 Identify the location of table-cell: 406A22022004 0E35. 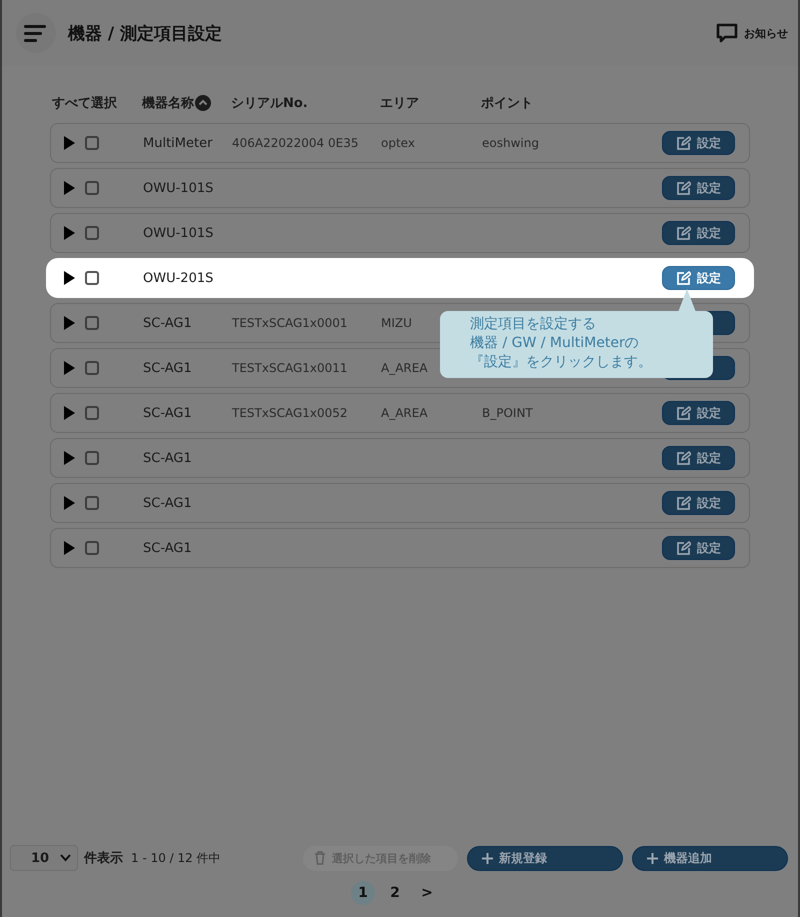
(295, 143).